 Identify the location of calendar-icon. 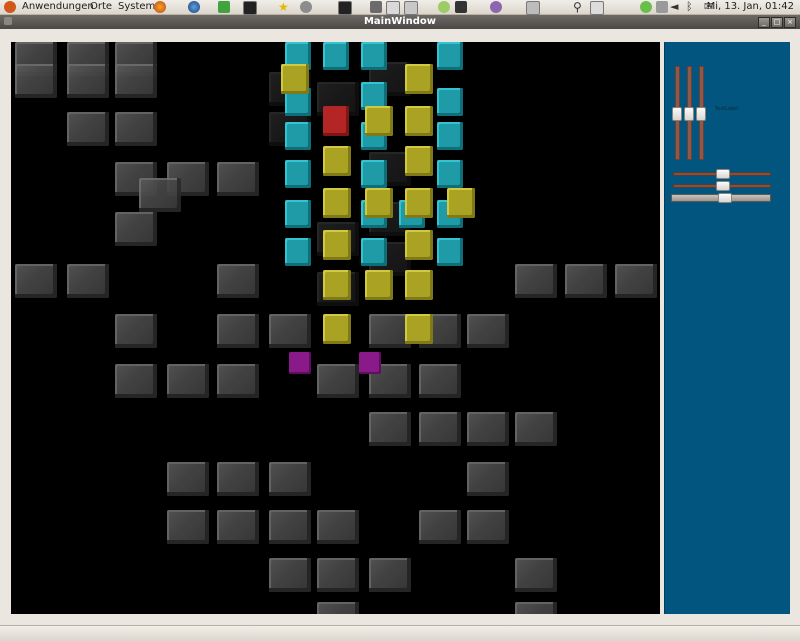
(411, 8).